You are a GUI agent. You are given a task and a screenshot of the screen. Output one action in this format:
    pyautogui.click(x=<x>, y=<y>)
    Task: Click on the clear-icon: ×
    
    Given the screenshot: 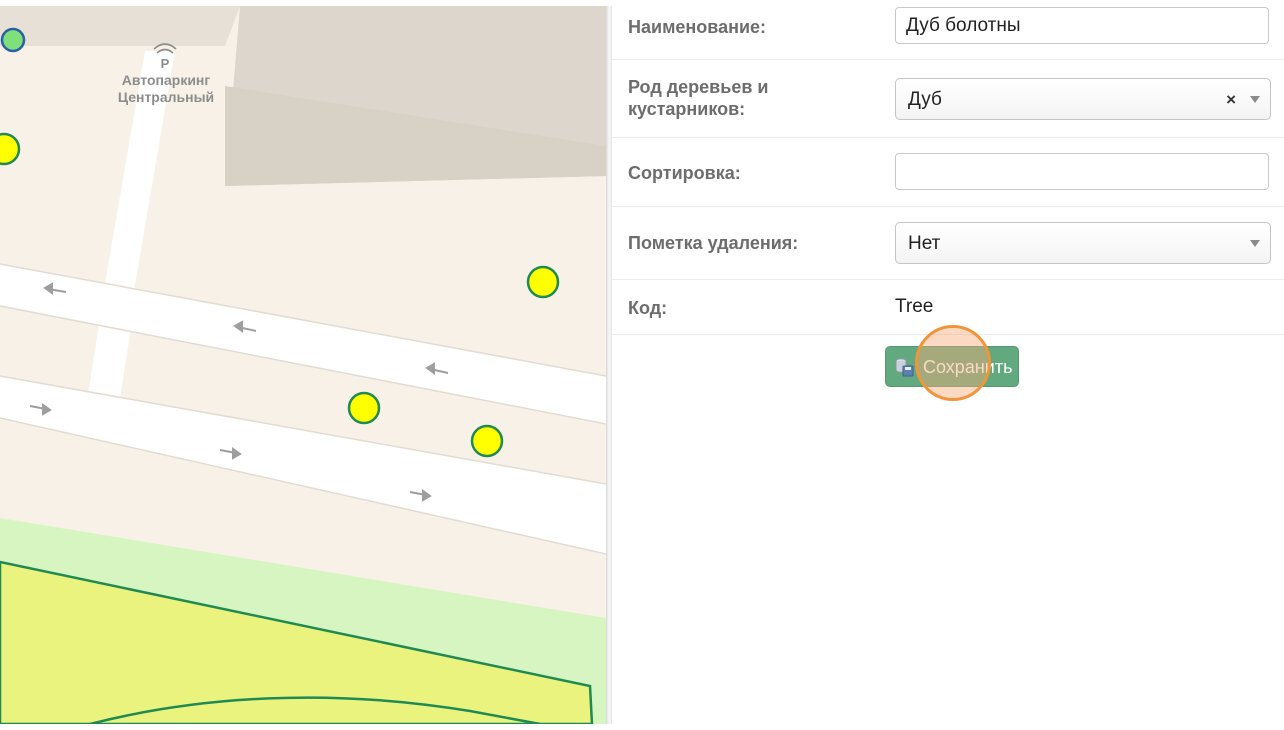 What is the action you would take?
    pyautogui.click(x=1231, y=99)
    